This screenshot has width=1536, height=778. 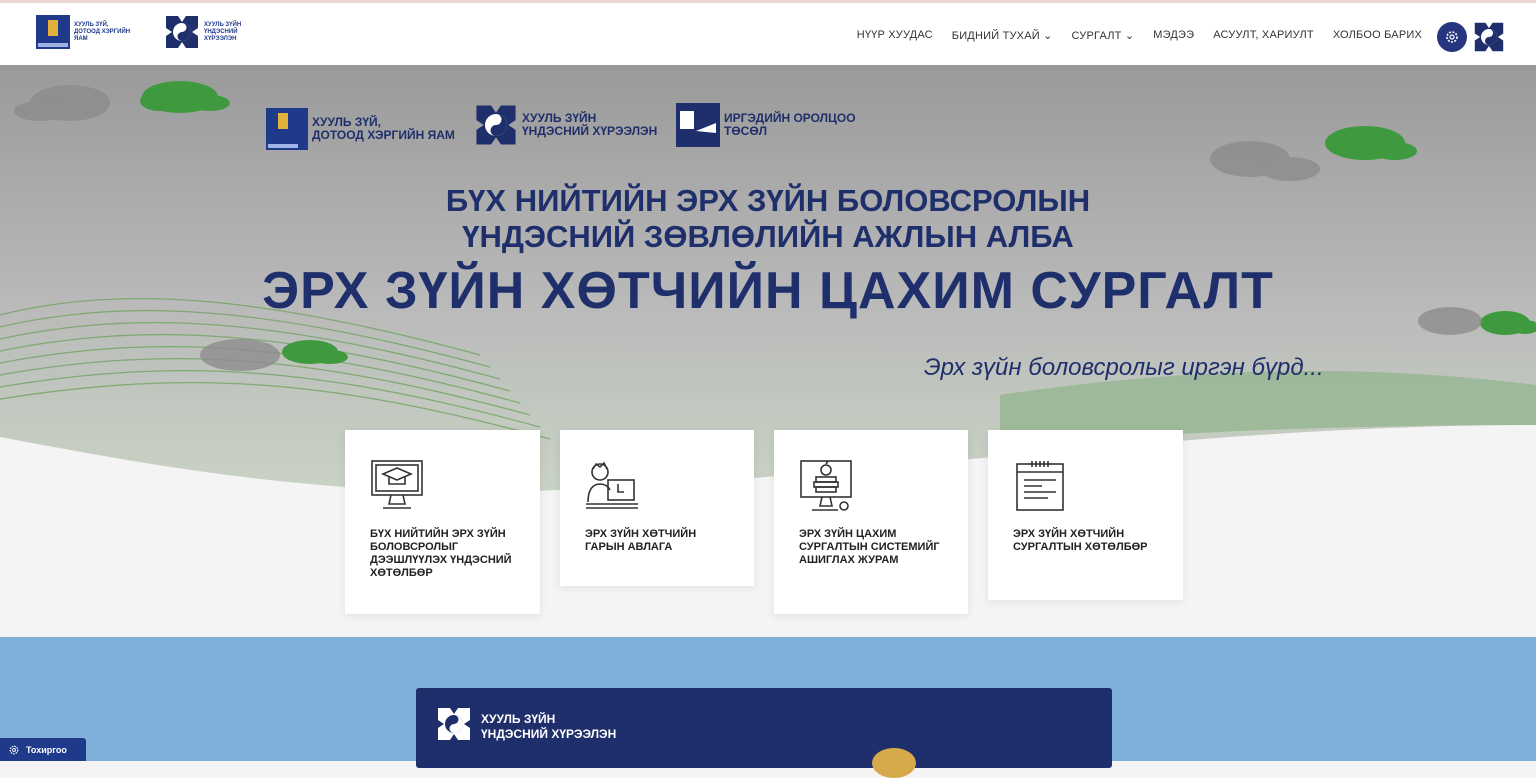 I want to click on nav-faq: АСУУЛТ, ХАРИУЛТ, so click(x=1263, y=35).